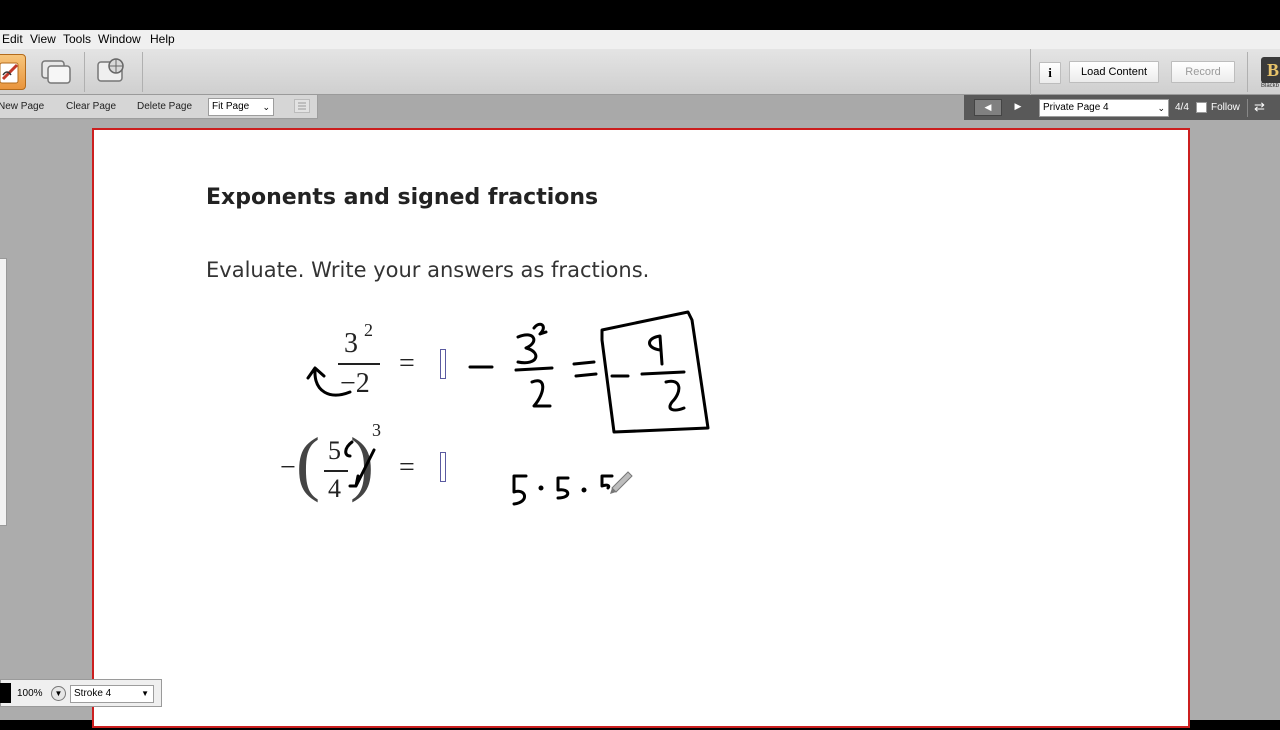  What do you see at coordinates (541, 393) in the screenshot?
I see `ink-digit-two` at bounding box center [541, 393].